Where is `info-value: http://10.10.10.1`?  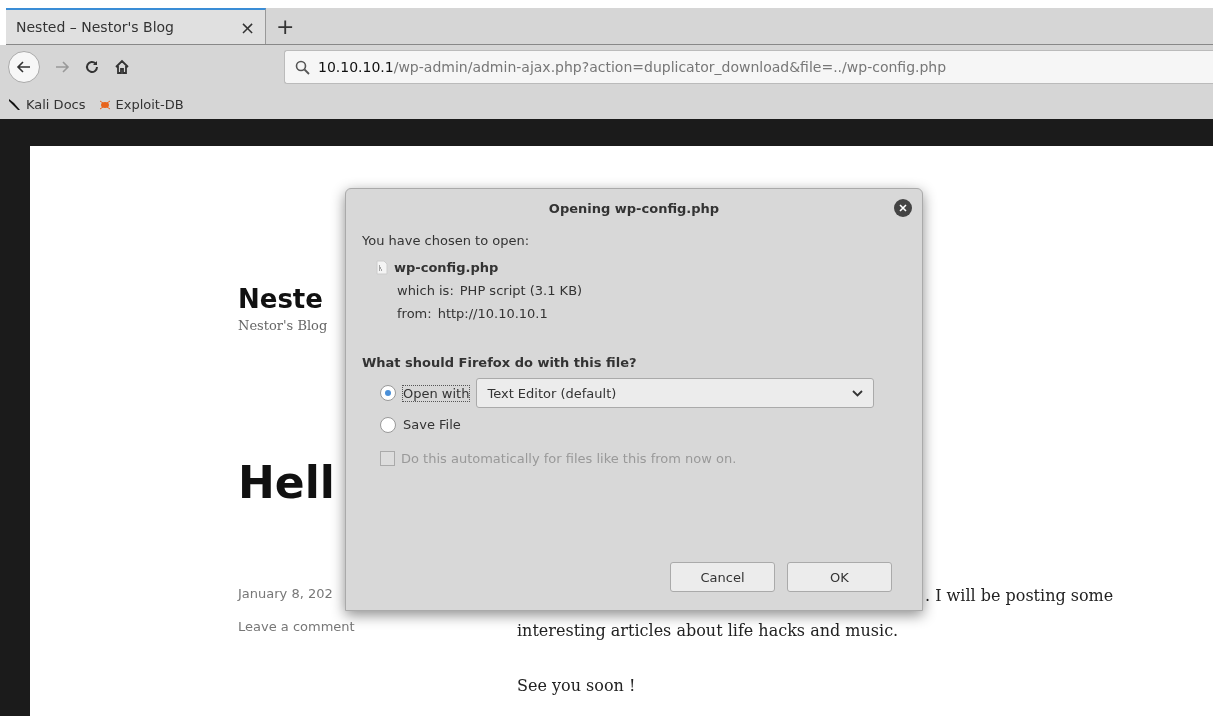
info-value: http://10.10.10.1 is located at coordinates (492, 313).